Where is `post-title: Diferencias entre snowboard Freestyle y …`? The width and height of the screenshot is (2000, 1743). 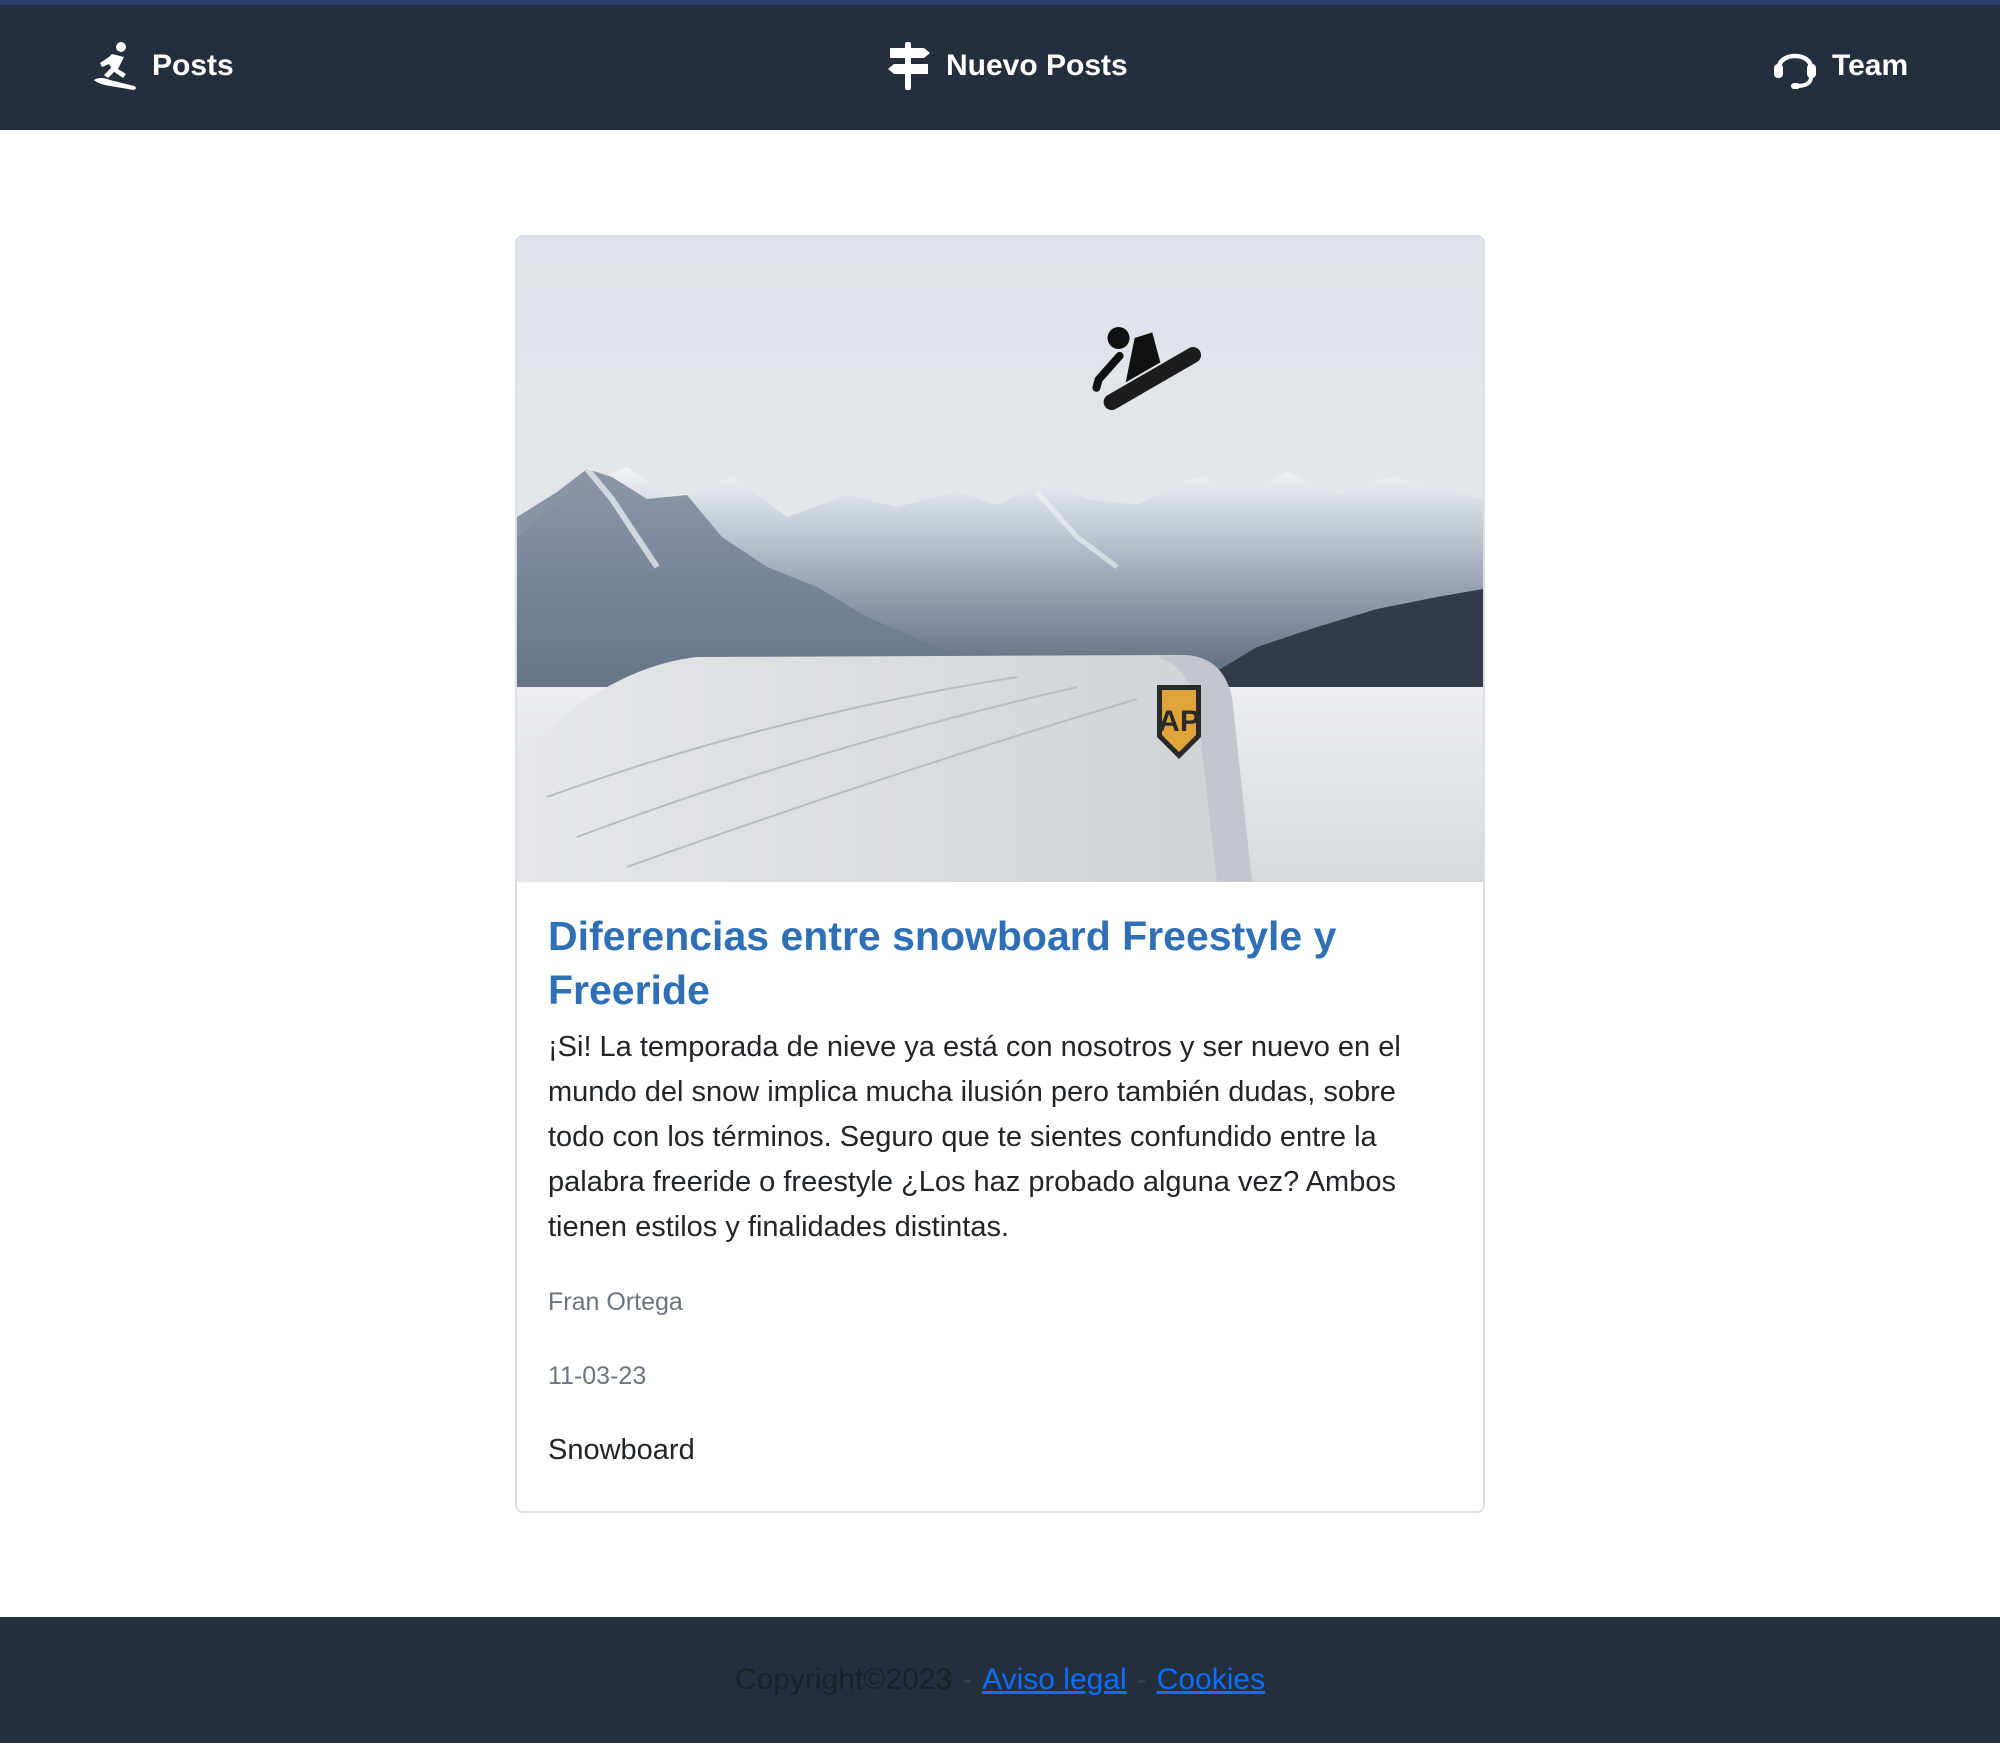 post-title: Diferencias entre snowboard Freestyle y … is located at coordinates (1003, 963).